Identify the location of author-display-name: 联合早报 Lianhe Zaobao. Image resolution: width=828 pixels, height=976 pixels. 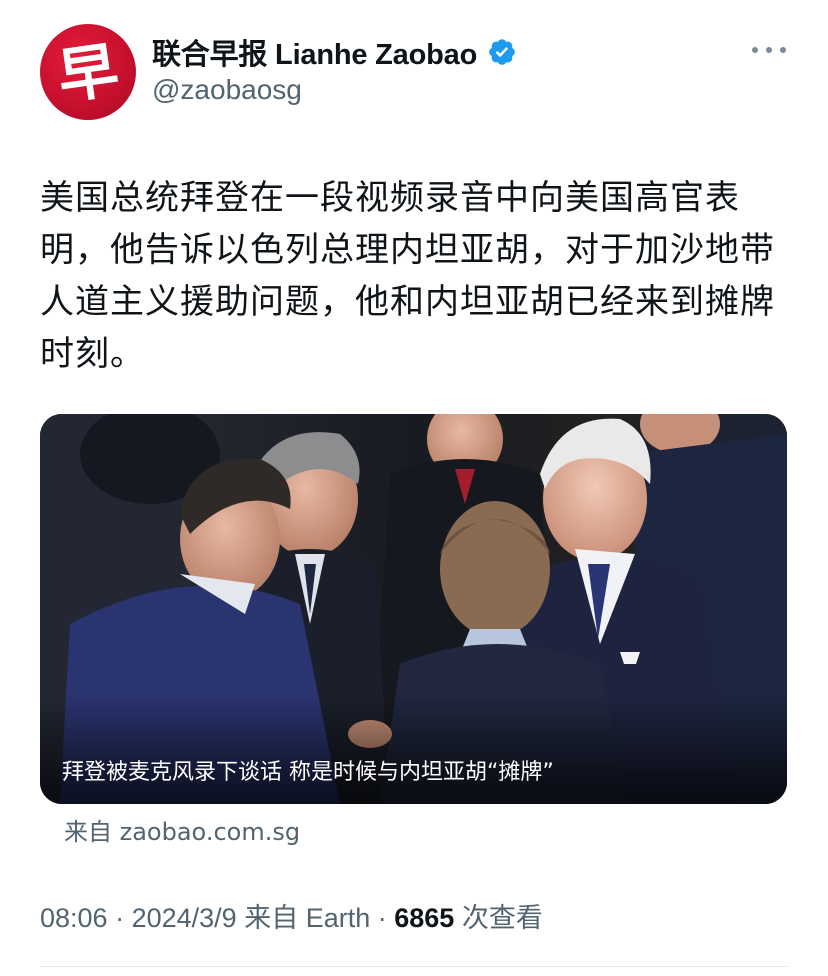
(314, 52).